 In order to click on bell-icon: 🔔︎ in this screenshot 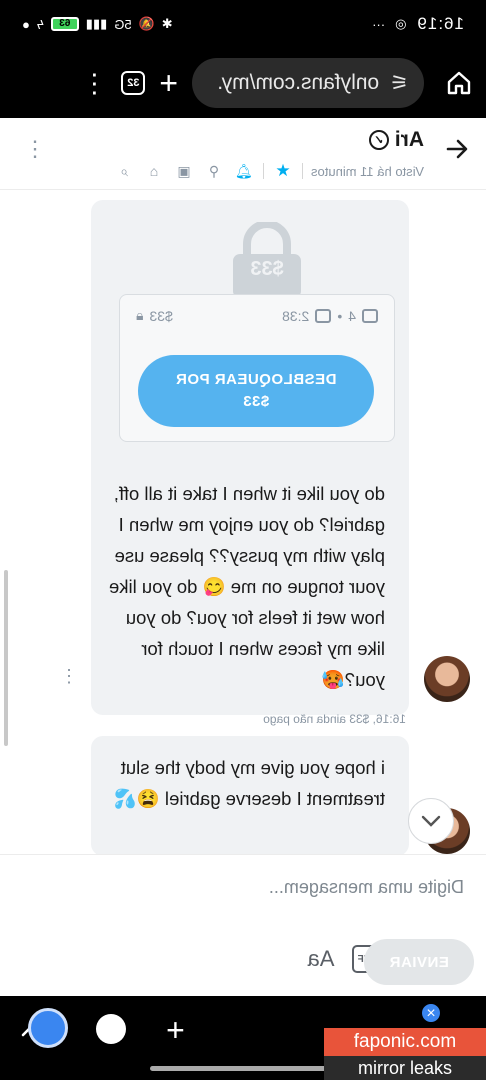, I will do `click(244, 171)`.